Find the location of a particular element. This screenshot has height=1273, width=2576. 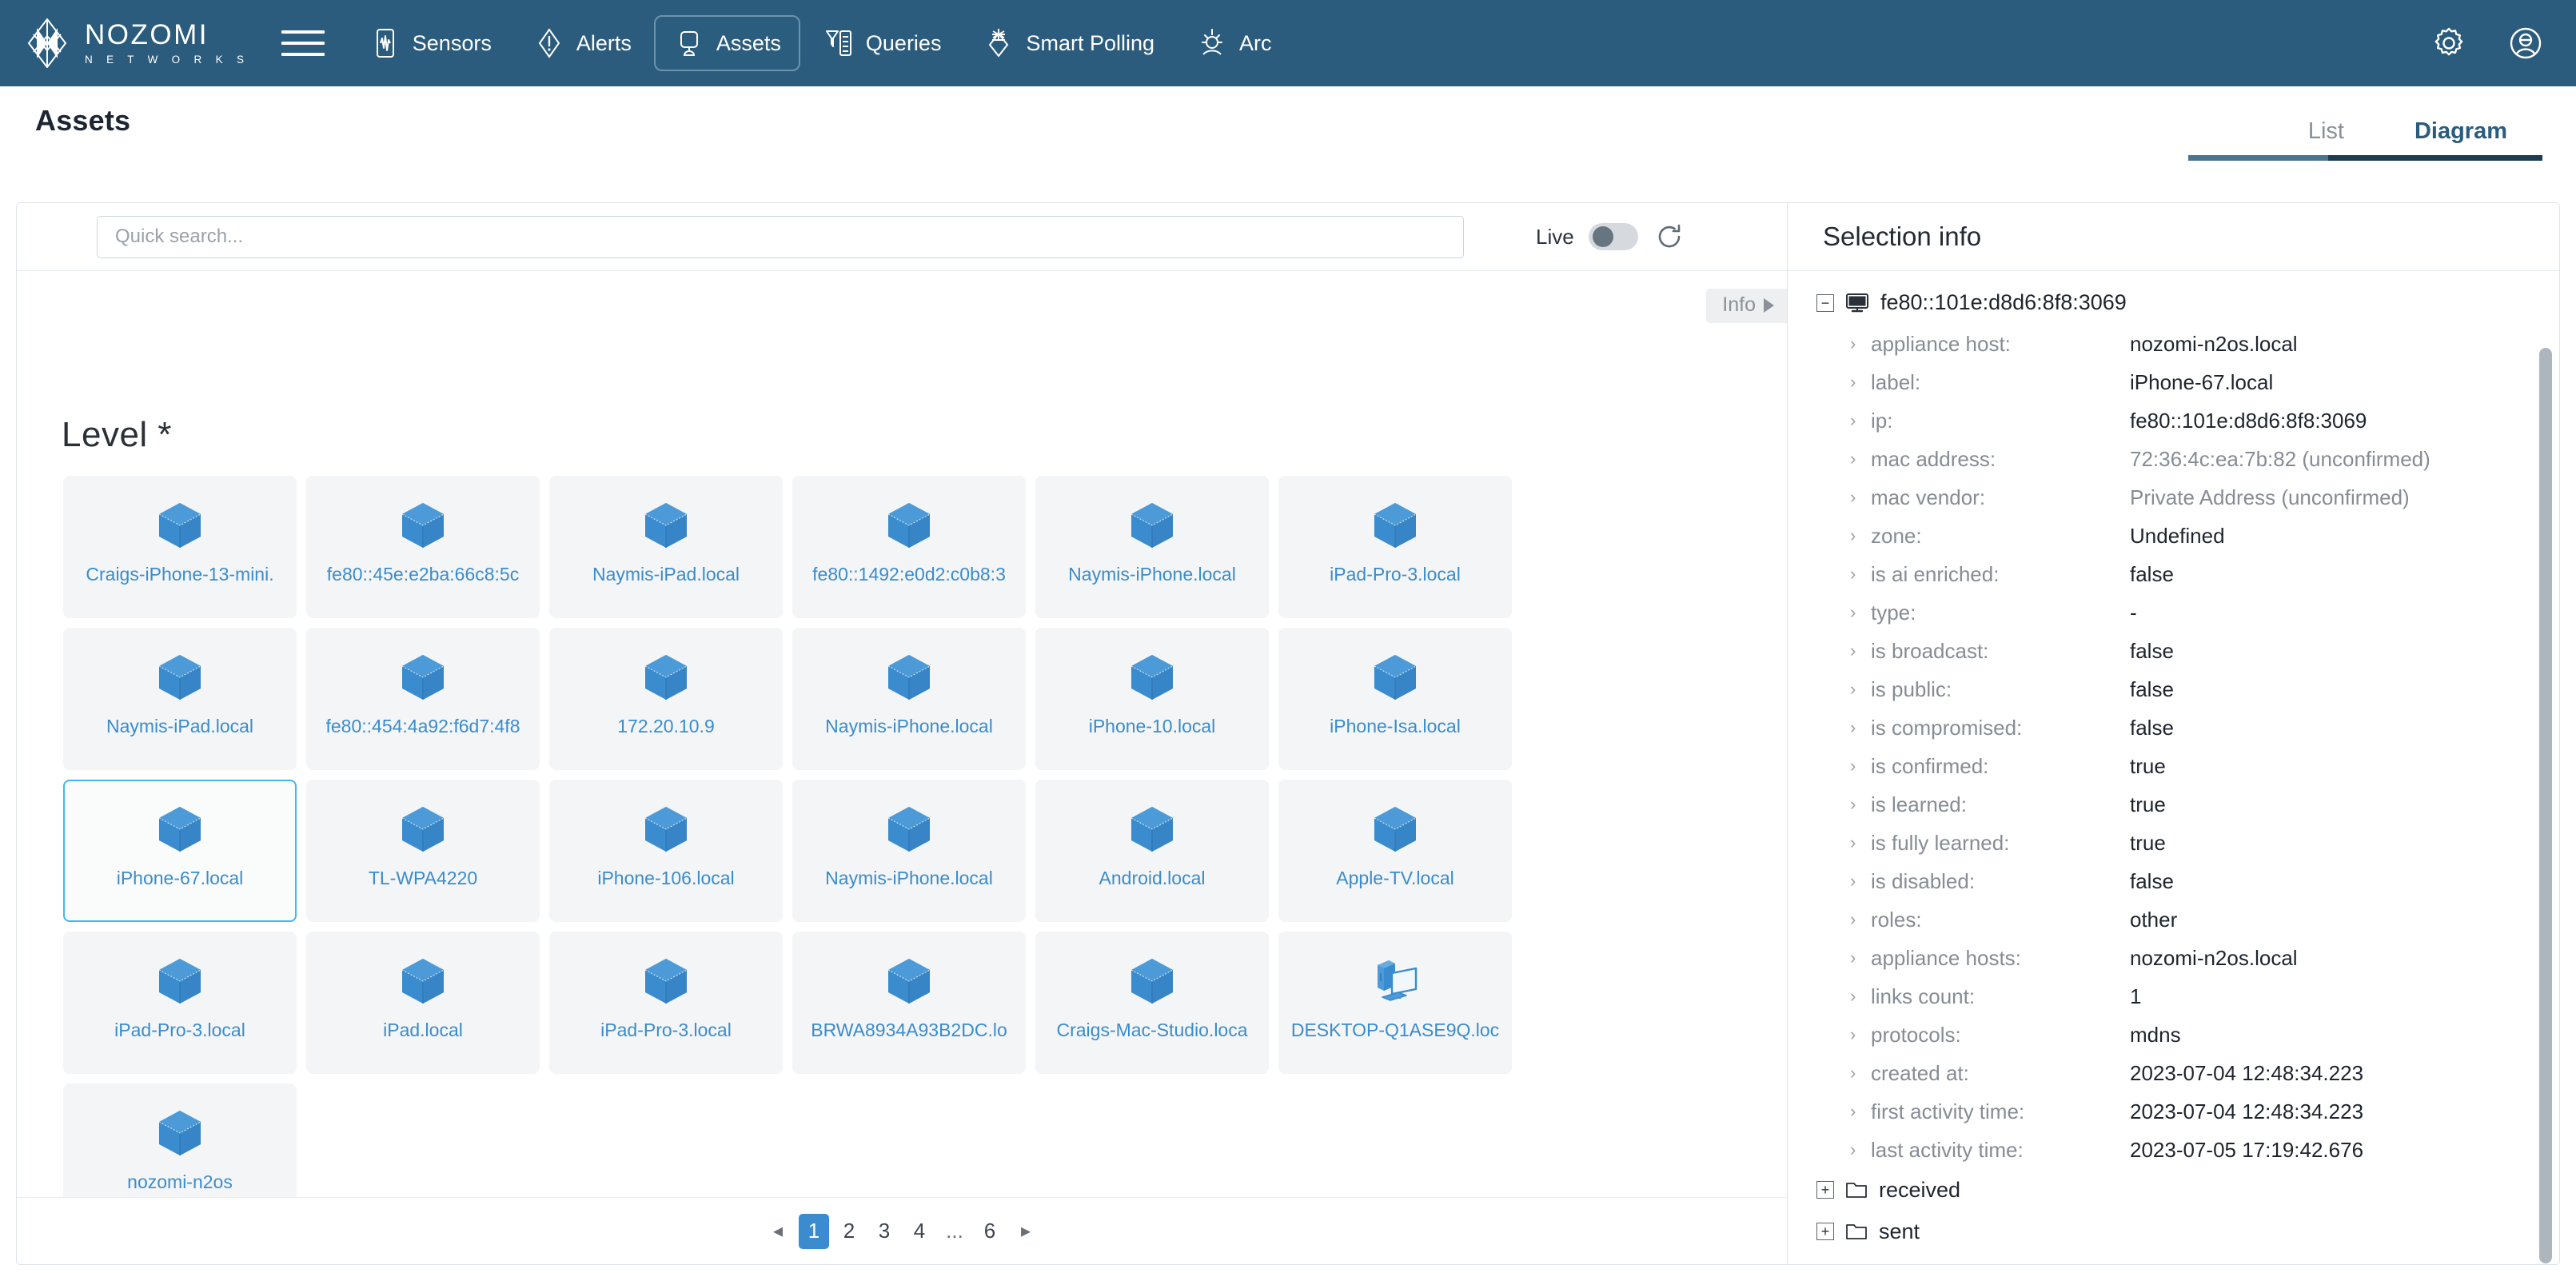

info-toggle-button: Info is located at coordinates (1746, 306).